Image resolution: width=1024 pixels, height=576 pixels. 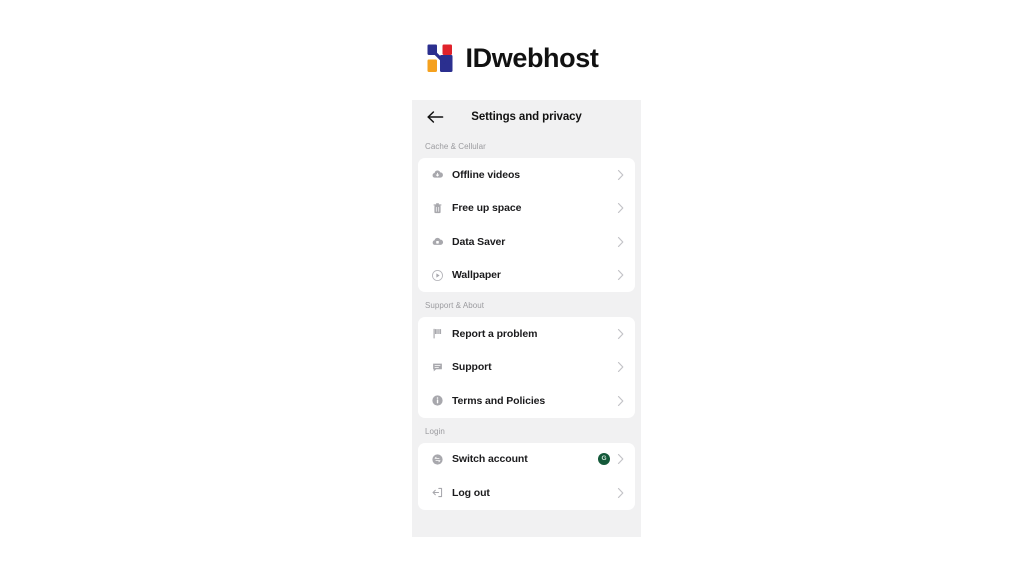 I want to click on row-trailing: G, so click(x=611, y=459).